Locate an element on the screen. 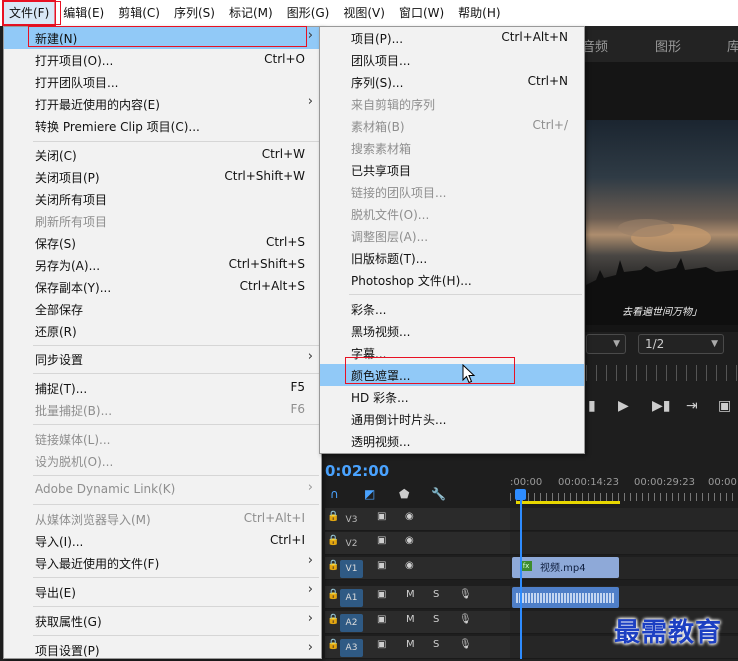 This screenshot has width=738, height=661. menu-item-close-project: 关闭项目(P) Ctrl+Shift+W is located at coordinates (162, 177).